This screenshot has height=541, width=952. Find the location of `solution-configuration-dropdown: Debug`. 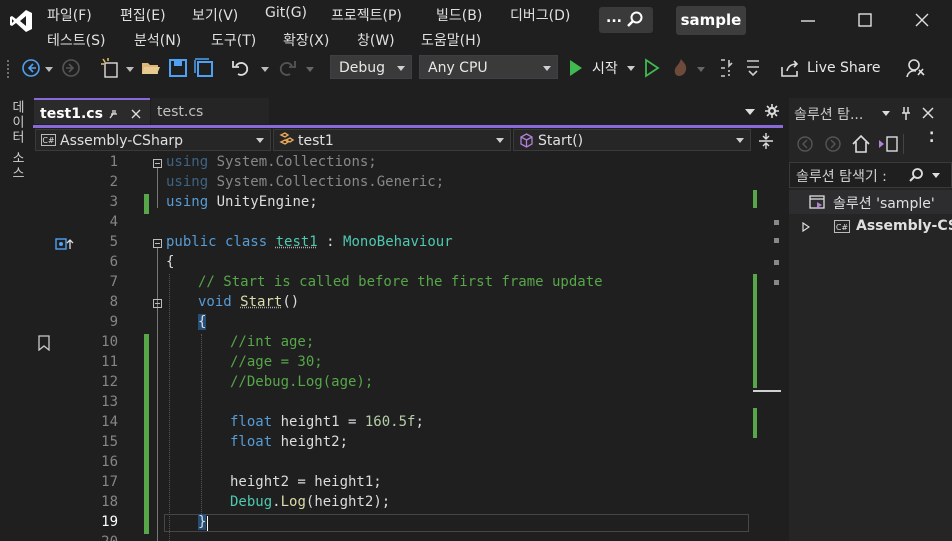

solution-configuration-dropdown: Debug is located at coordinates (371, 67).